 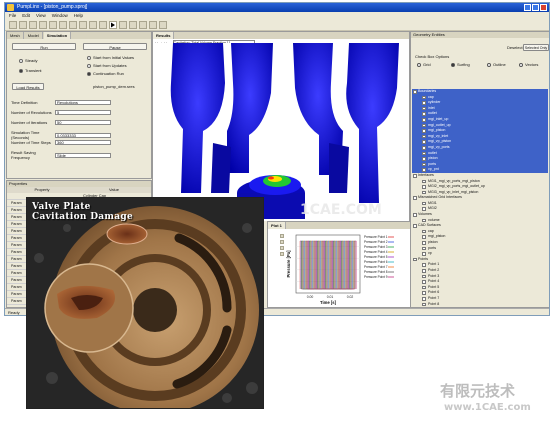 What do you see at coordinates (434, 219) in the screenshot?
I see `tree-label: volume` at bounding box center [434, 219].